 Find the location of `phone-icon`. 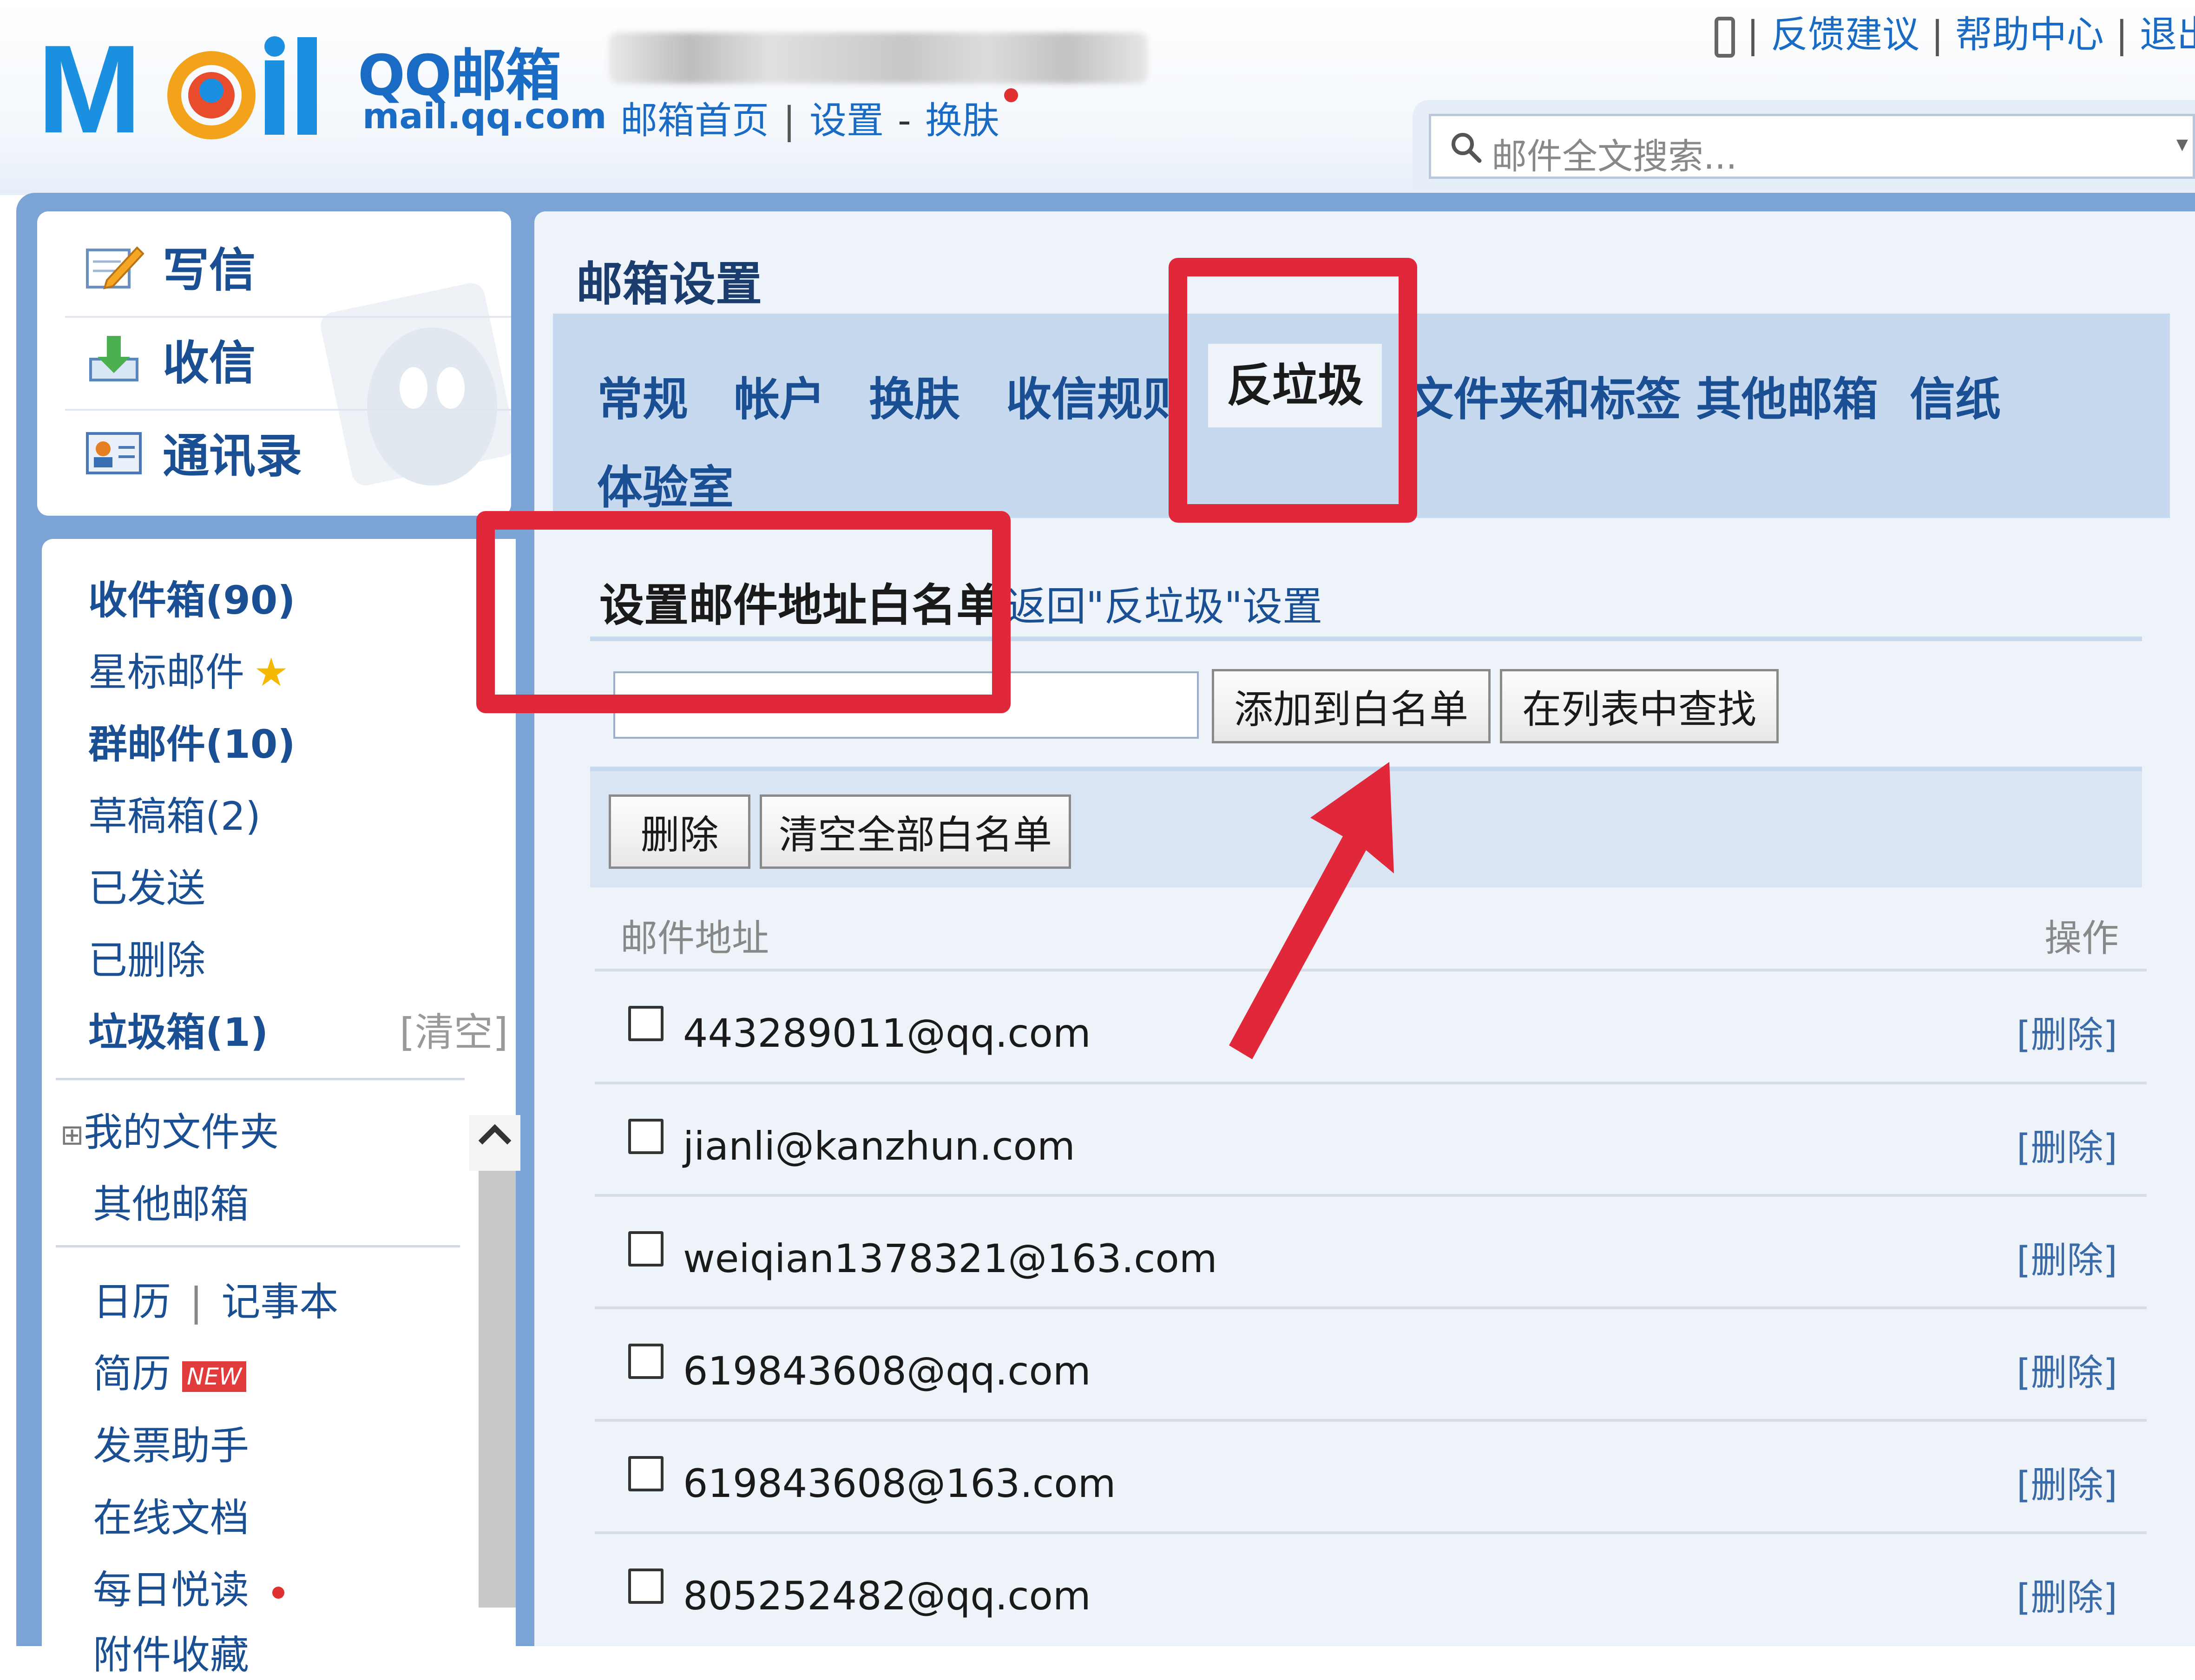

phone-icon is located at coordinates (1725, 37).